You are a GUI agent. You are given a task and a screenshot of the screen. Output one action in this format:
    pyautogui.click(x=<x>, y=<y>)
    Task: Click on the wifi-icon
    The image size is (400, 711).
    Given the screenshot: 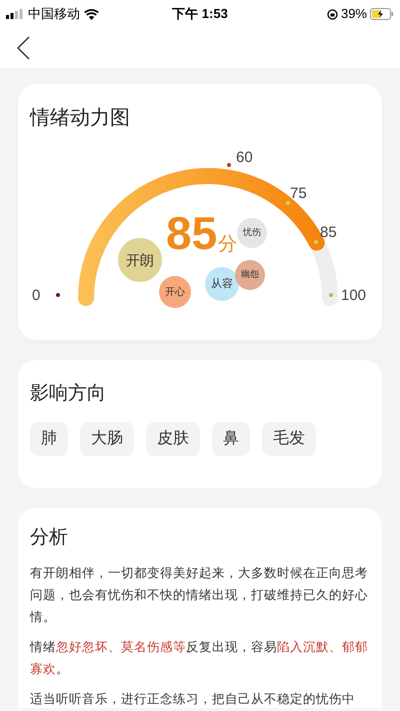 What is the action you would take?
    pyautogui.click(x=91, y=14)
    